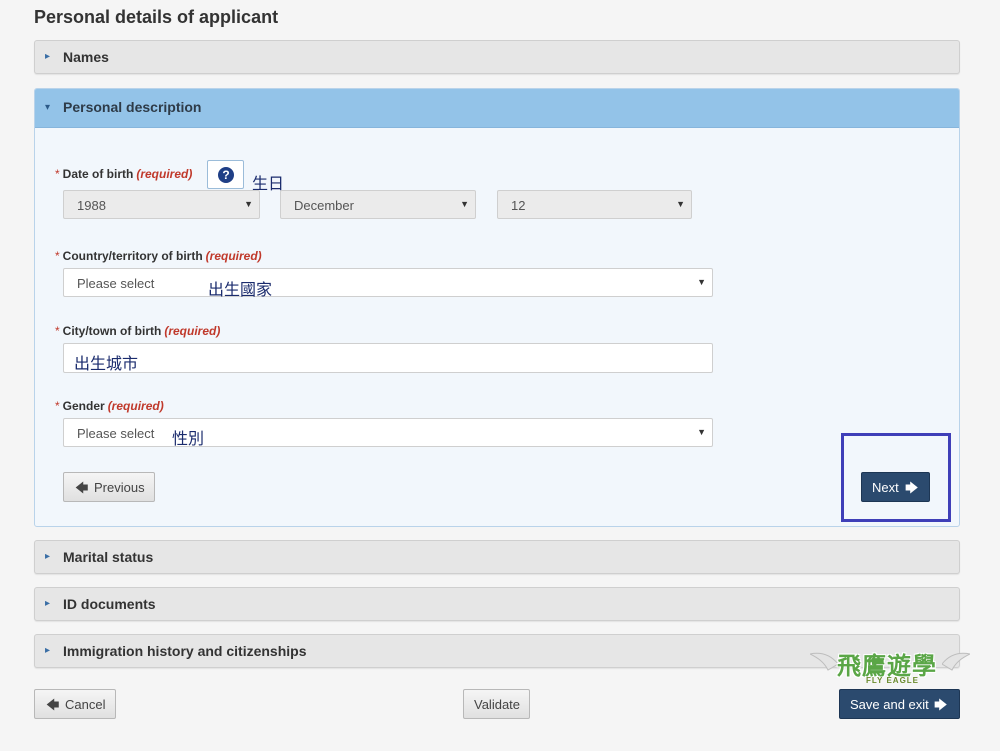  I want to click on question-icon: ?, so click(226, 175).